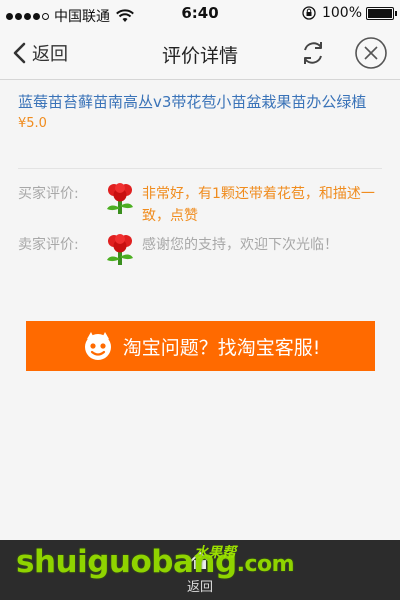  Describe the element at coordinates (48, 245) in the screenshot. I see `seller-review-label: 卖家评价:` at that location.